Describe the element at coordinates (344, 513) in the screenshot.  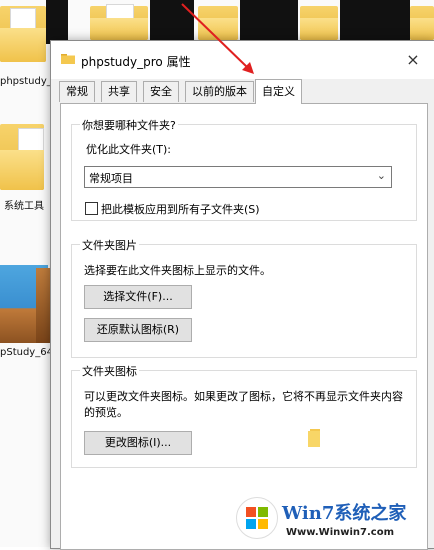
I see `watermark-title: Win7系统之家` at that location.